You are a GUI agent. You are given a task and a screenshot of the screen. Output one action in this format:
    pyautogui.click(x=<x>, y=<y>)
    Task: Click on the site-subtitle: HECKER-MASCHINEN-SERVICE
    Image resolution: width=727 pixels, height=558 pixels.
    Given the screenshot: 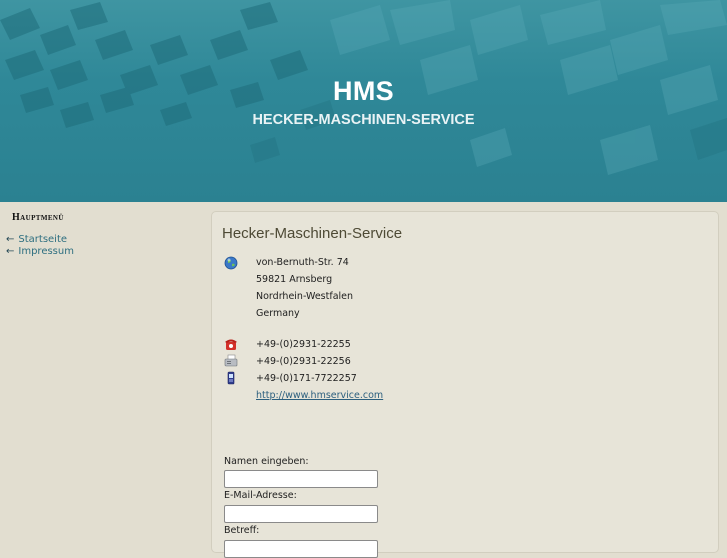 What is the action you would take?
    pyautogui.click(x=363, y=120)
    